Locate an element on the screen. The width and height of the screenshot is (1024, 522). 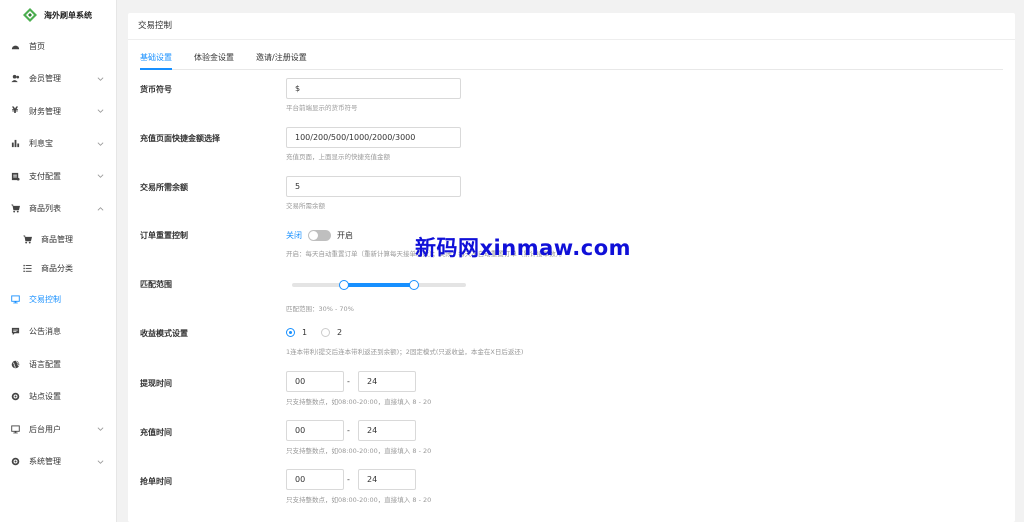
radio-label: 1 is located at coordinates (305, 332).